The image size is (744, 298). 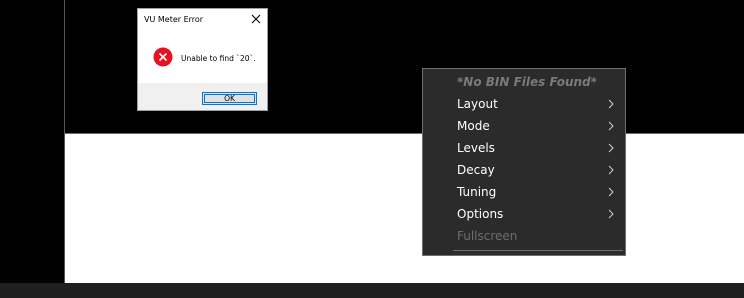 What do you see at coordinates (218, 58) in the screenshot?
I see `dialog-message: Unable to find `20`.` at bounding box center [218, 58].